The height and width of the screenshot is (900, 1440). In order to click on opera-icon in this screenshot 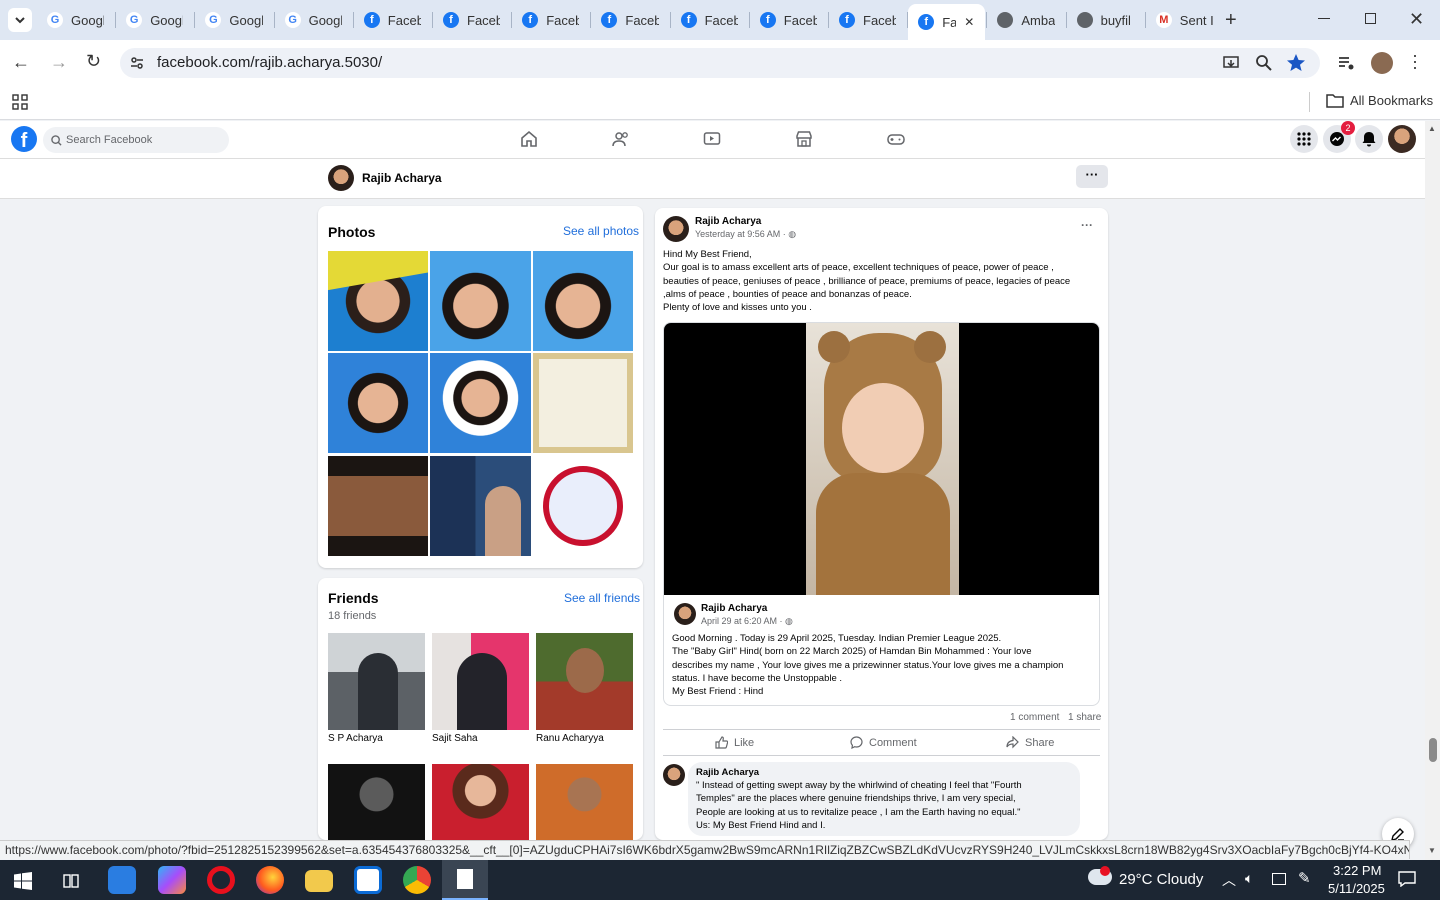, I will do `click(221, 880)`.